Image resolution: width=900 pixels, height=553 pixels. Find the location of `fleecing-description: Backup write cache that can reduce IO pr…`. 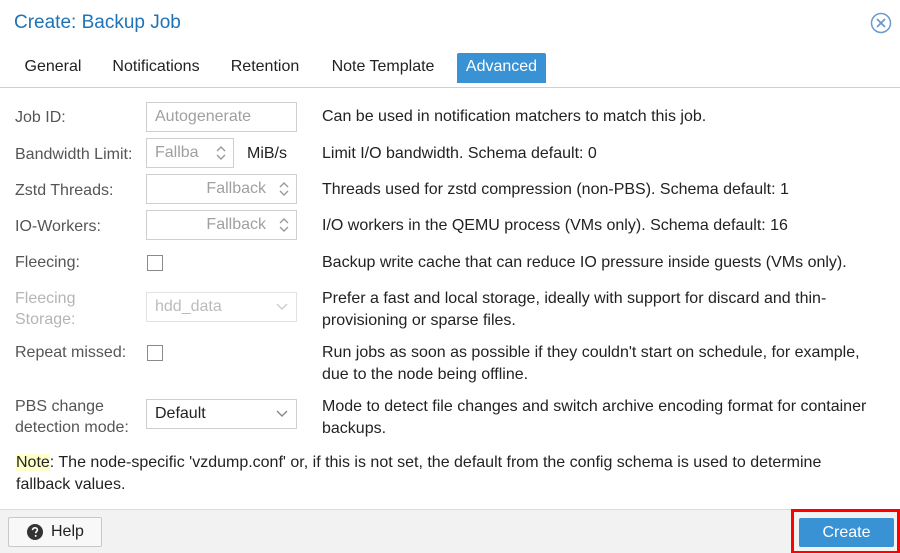

fleecing-description: Backup write cache that can reduce IO pr… is located at coordinates (584, 262).